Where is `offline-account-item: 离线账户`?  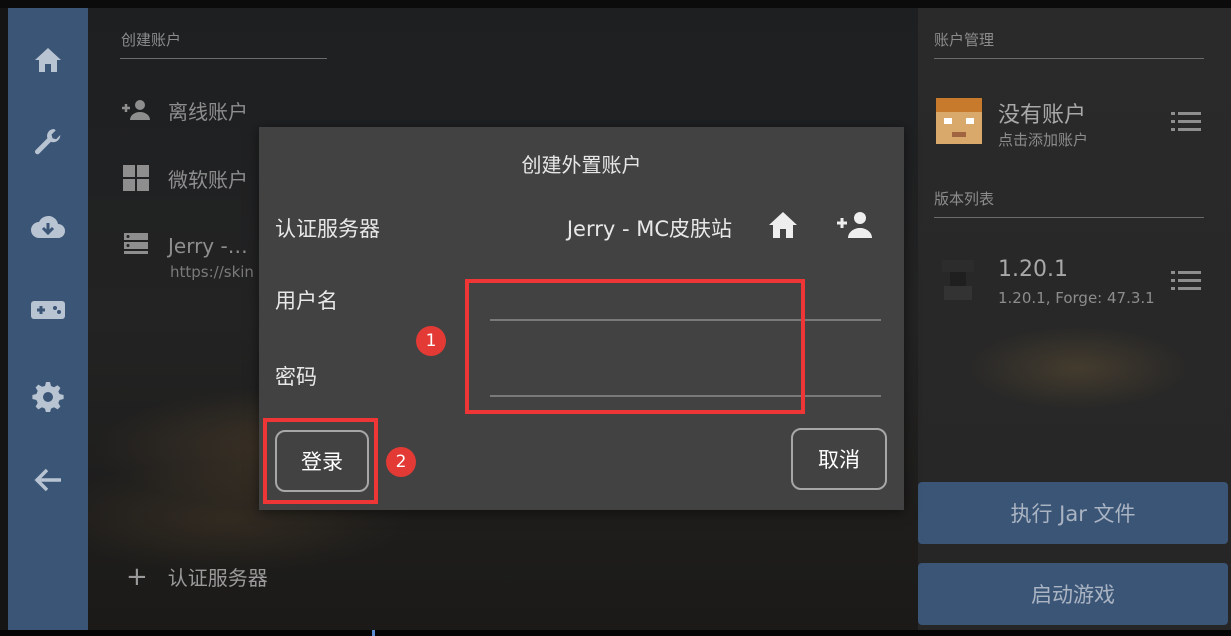
offline-account-item: 离线账户 is located at coordinates (184, 110).